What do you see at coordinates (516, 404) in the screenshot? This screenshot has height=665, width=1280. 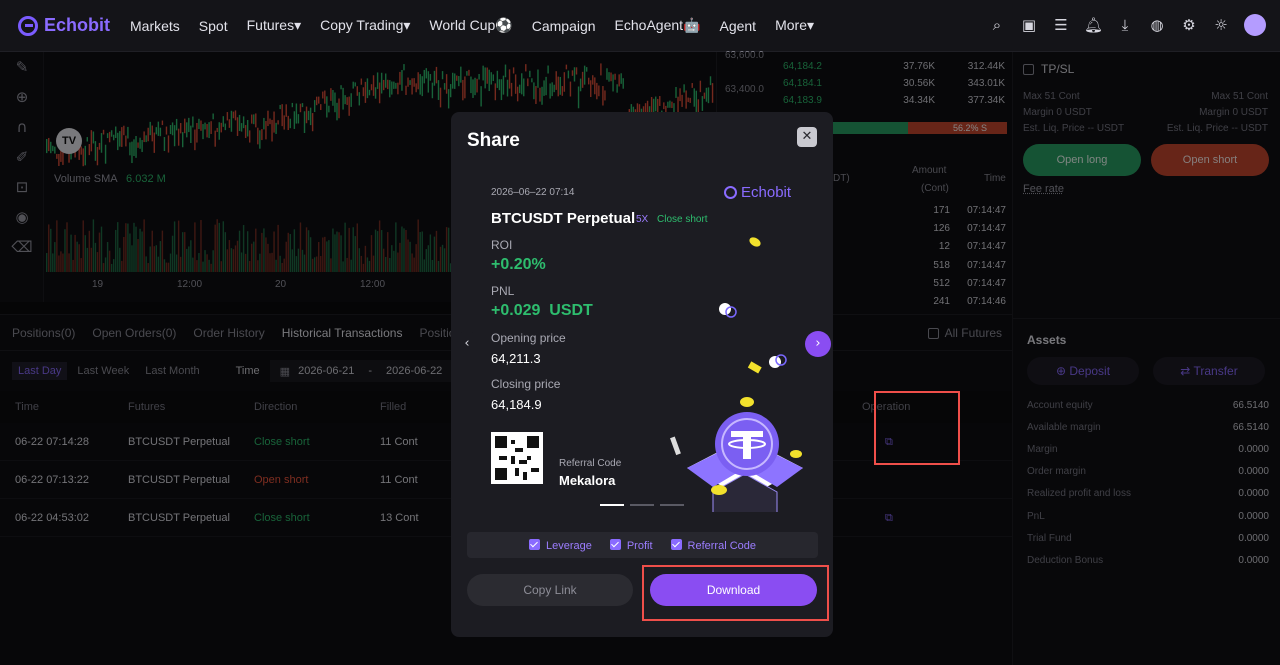 I see `closing-price-value: 64,184.9` at bounding box center [516, 404].